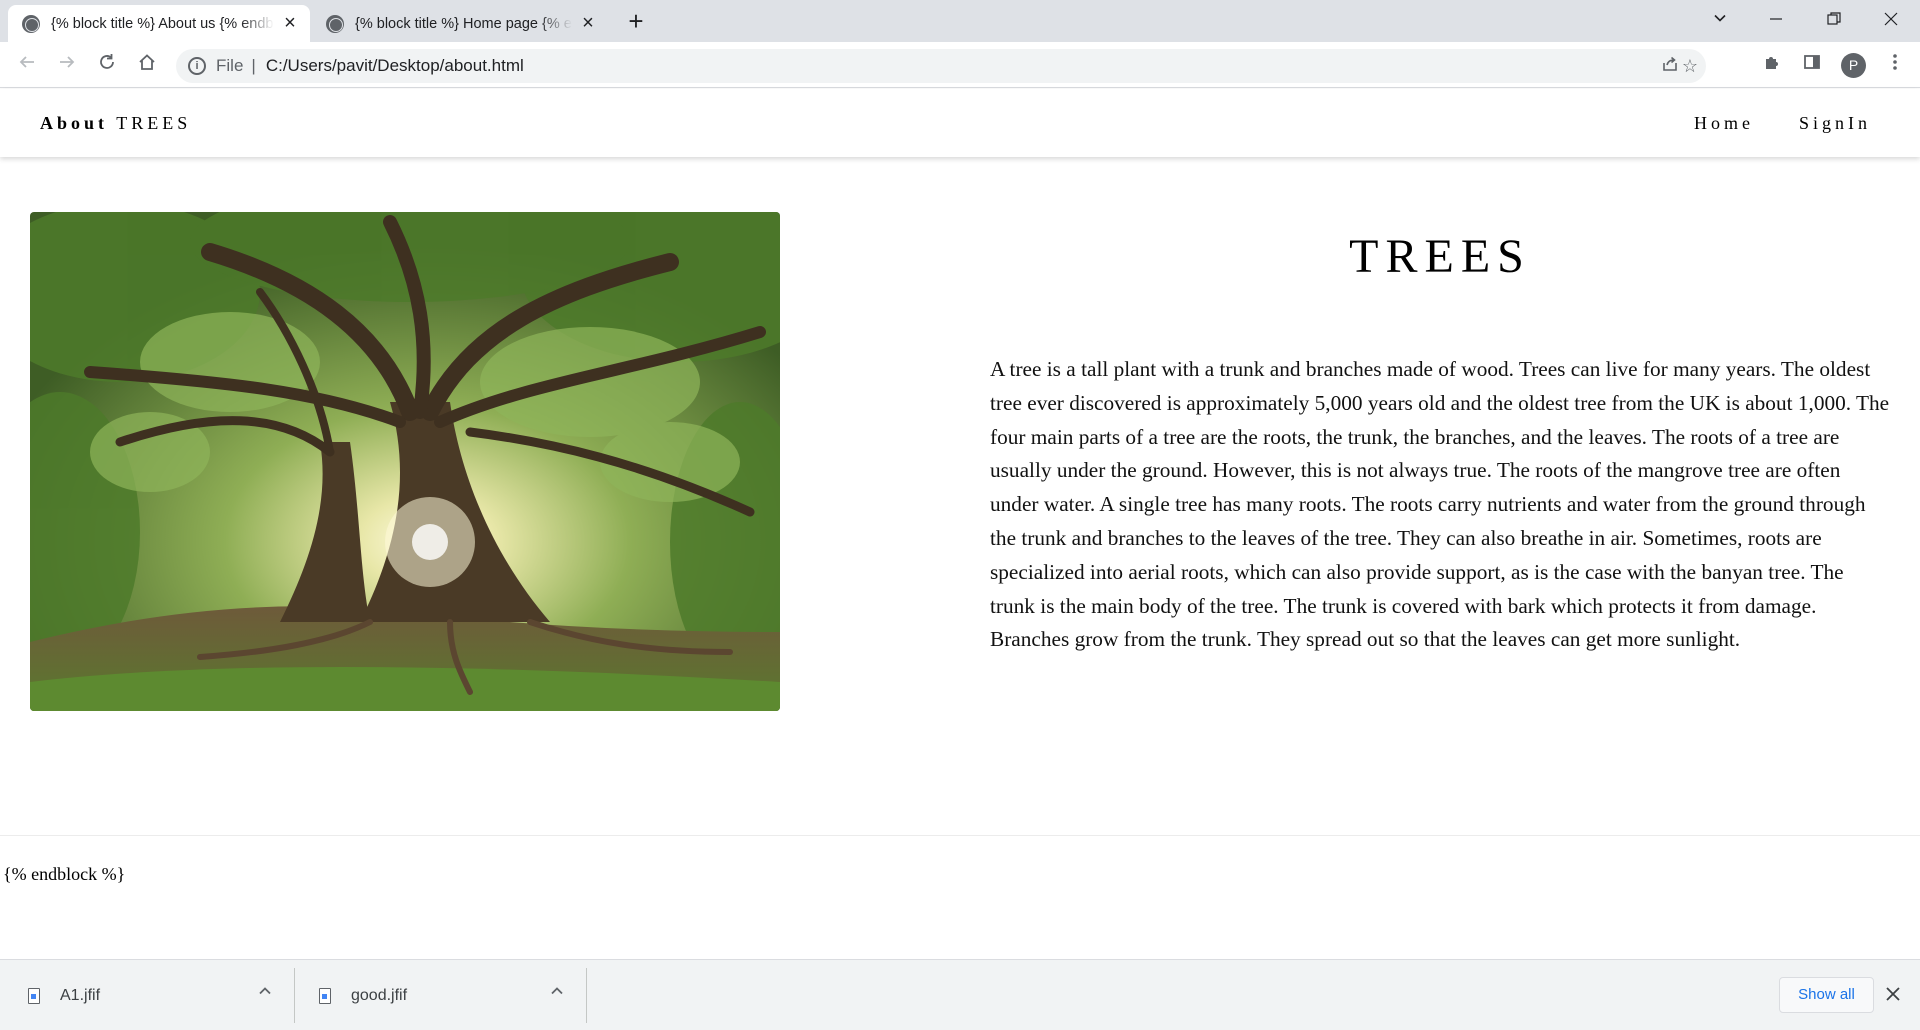  Describe the element at coordinates (27, 65) in the screenshot. I see `back-icon` at that location.